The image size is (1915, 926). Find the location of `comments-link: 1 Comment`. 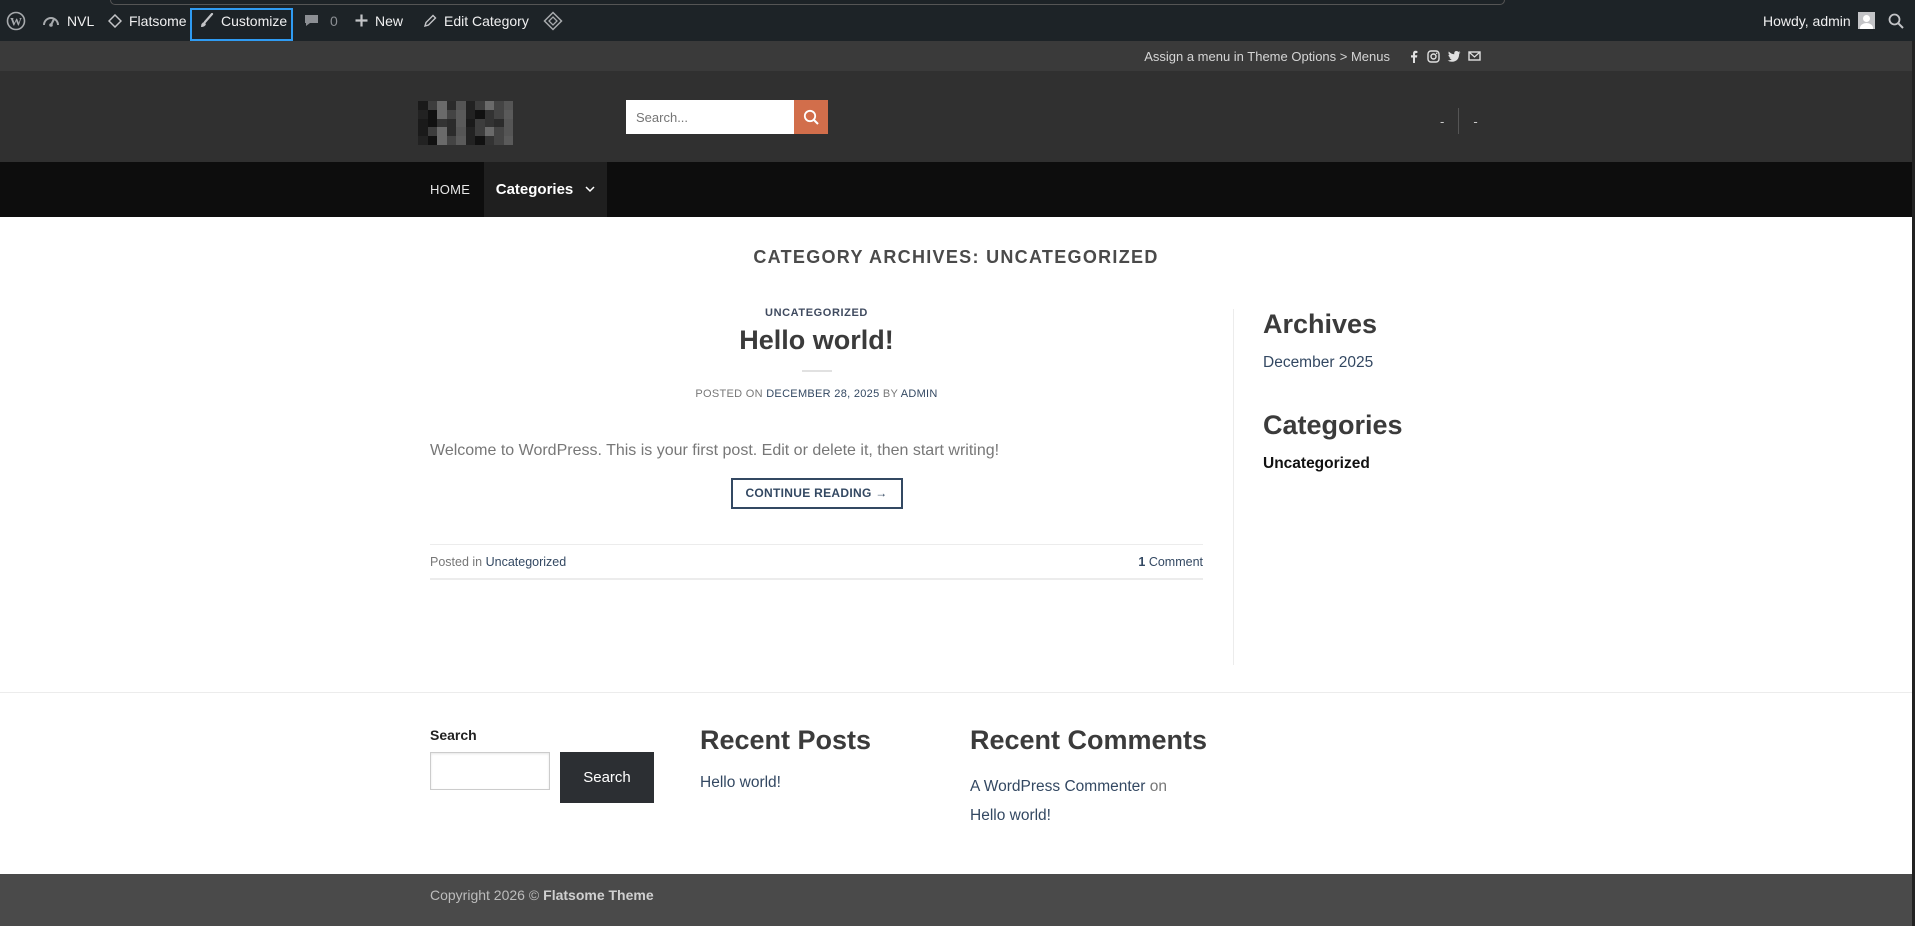

comments-link: 1 Comment is located at coordinates (1170, 562).